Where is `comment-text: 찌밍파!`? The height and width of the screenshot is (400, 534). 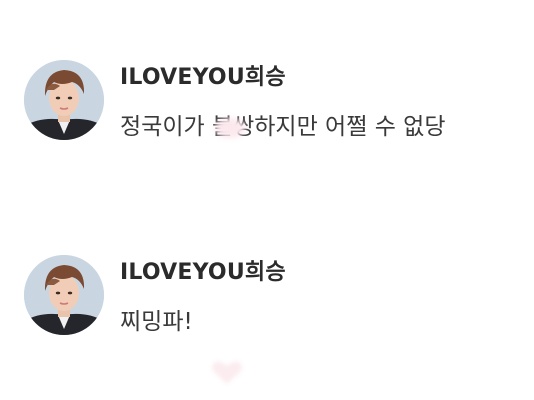 comment-text: 찌밍파! is located at coordinates (156, 322).